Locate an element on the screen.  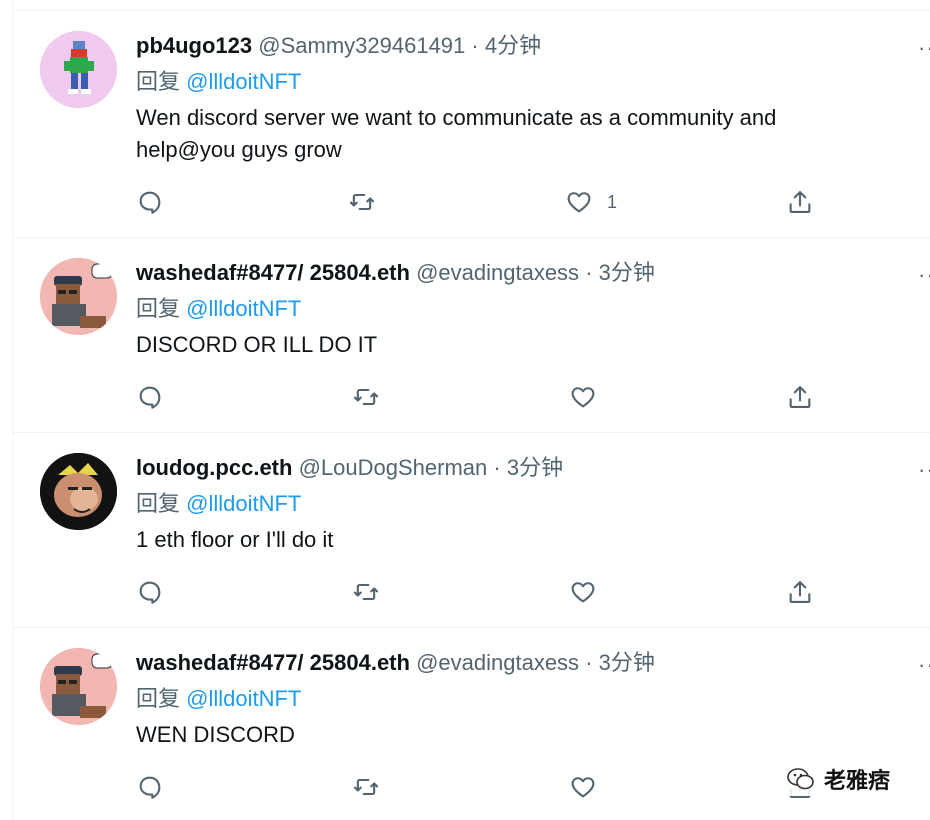
tweet-text: WEN DISCORD is located at coordinates (215, 734).